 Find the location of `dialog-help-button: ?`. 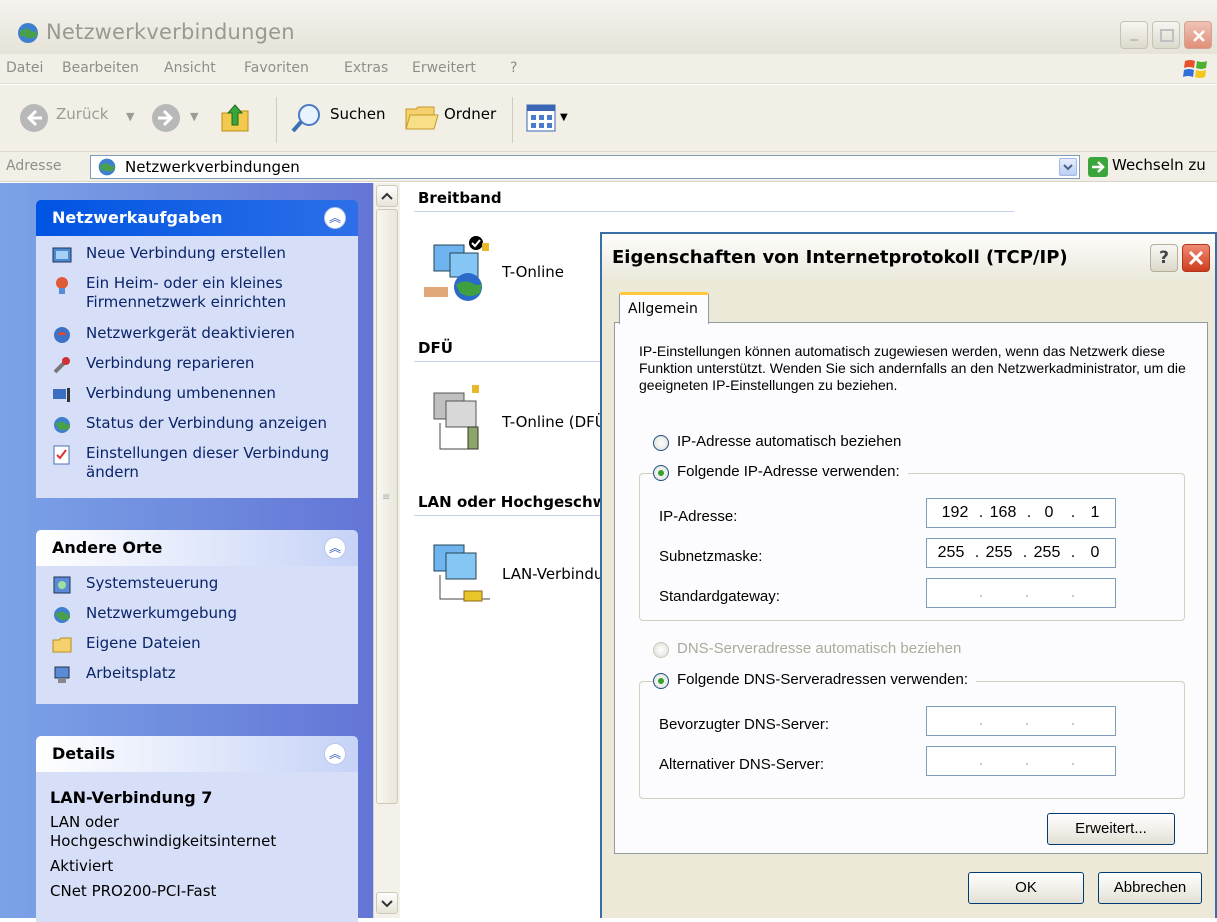

dialog-help-button: ? is located at coordinates (1164, 258).